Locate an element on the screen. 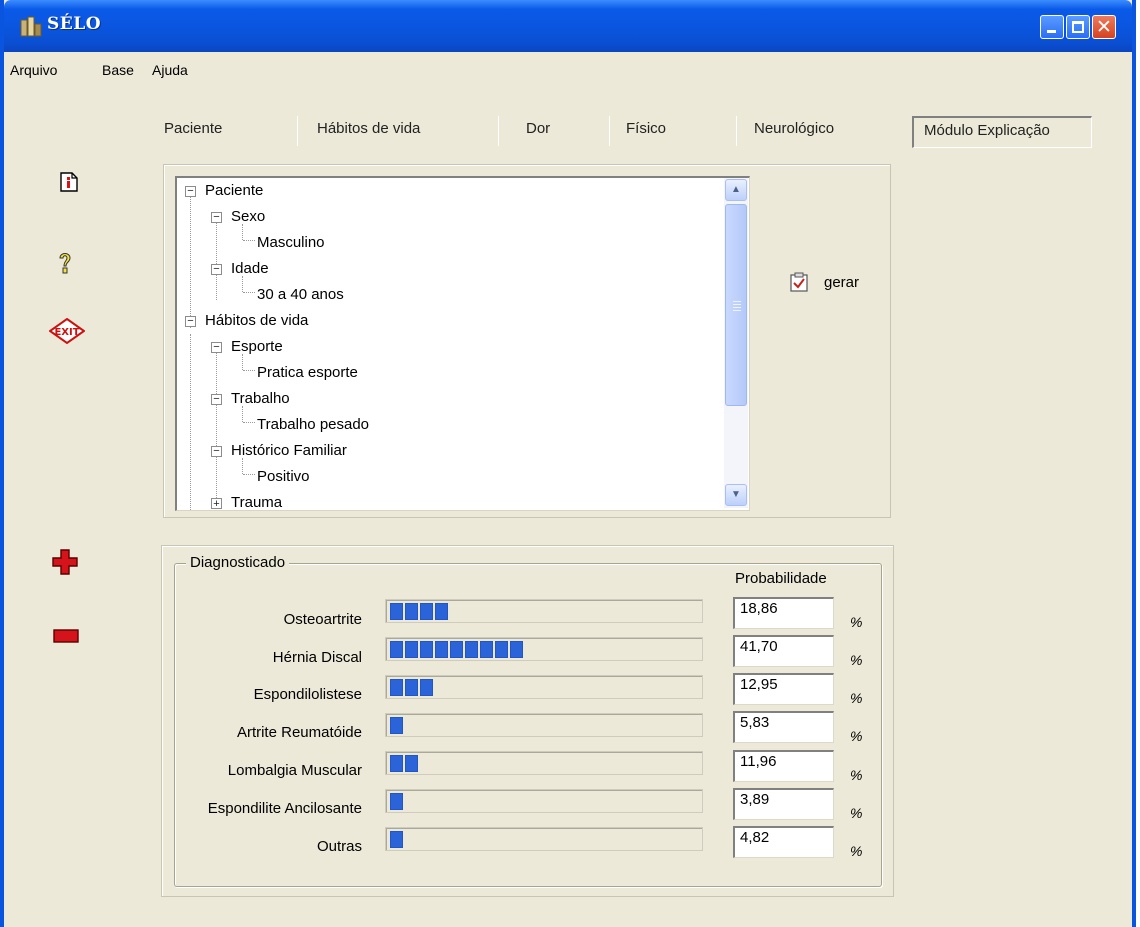 This screenshot has height=927, width=1140. diagnosis-label: Espondilite Ancilosante is located at coordinates (284, 808).